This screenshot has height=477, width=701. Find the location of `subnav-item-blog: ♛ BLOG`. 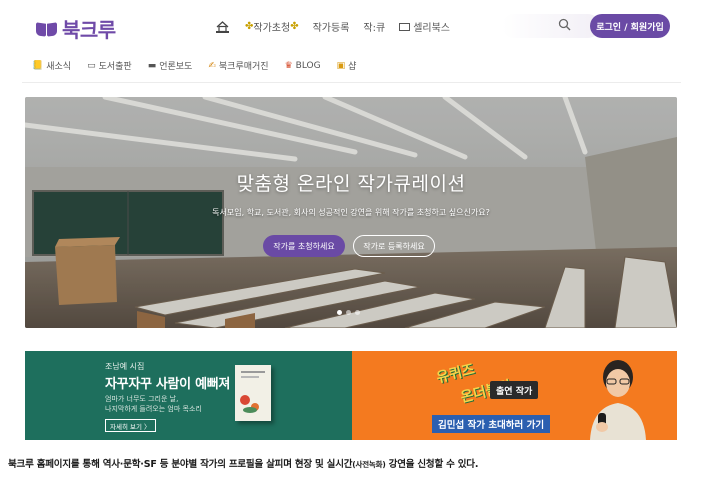

subnav-item-blog: ♛ BLOG is located at coordinates (303, 66).